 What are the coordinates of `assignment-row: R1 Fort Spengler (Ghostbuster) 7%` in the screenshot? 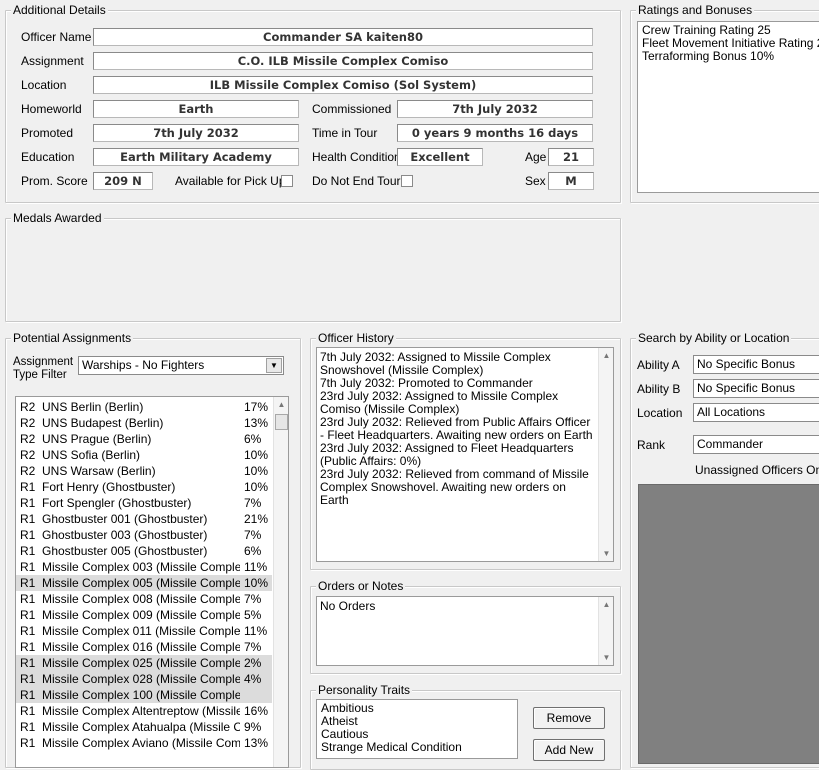 It's located at (144, 503).